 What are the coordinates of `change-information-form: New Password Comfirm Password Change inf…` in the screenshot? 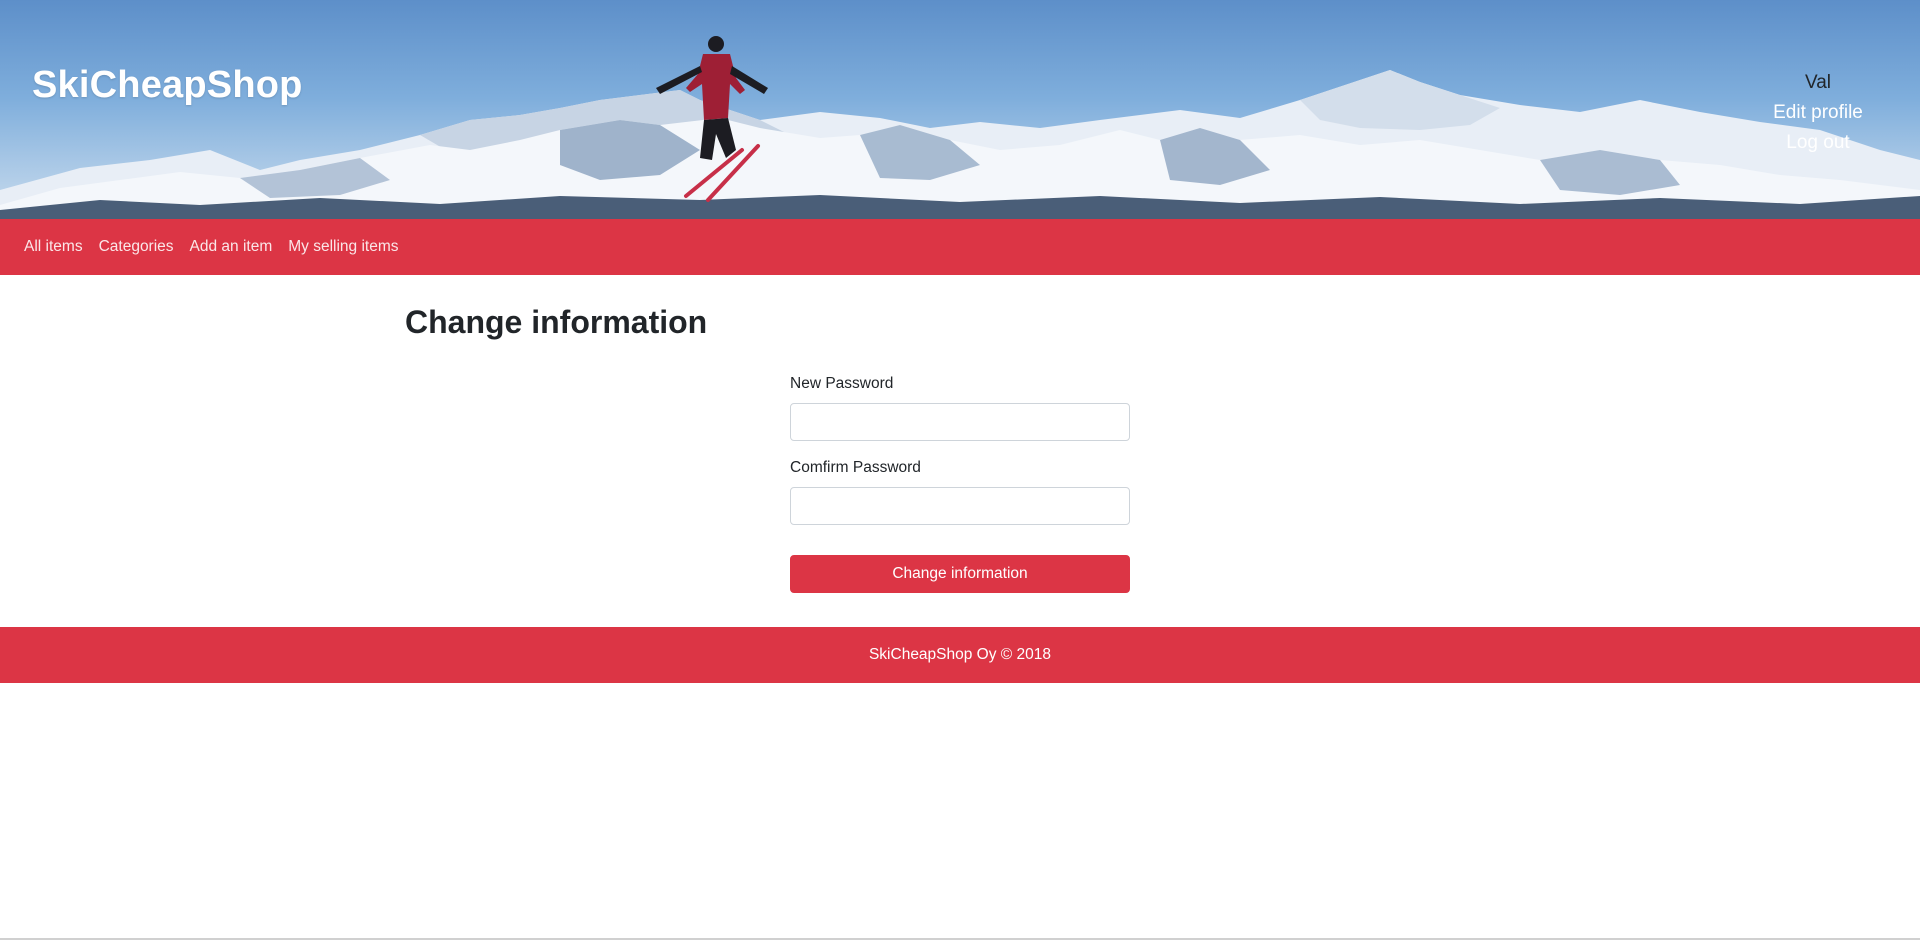 It's located at (960, 484).